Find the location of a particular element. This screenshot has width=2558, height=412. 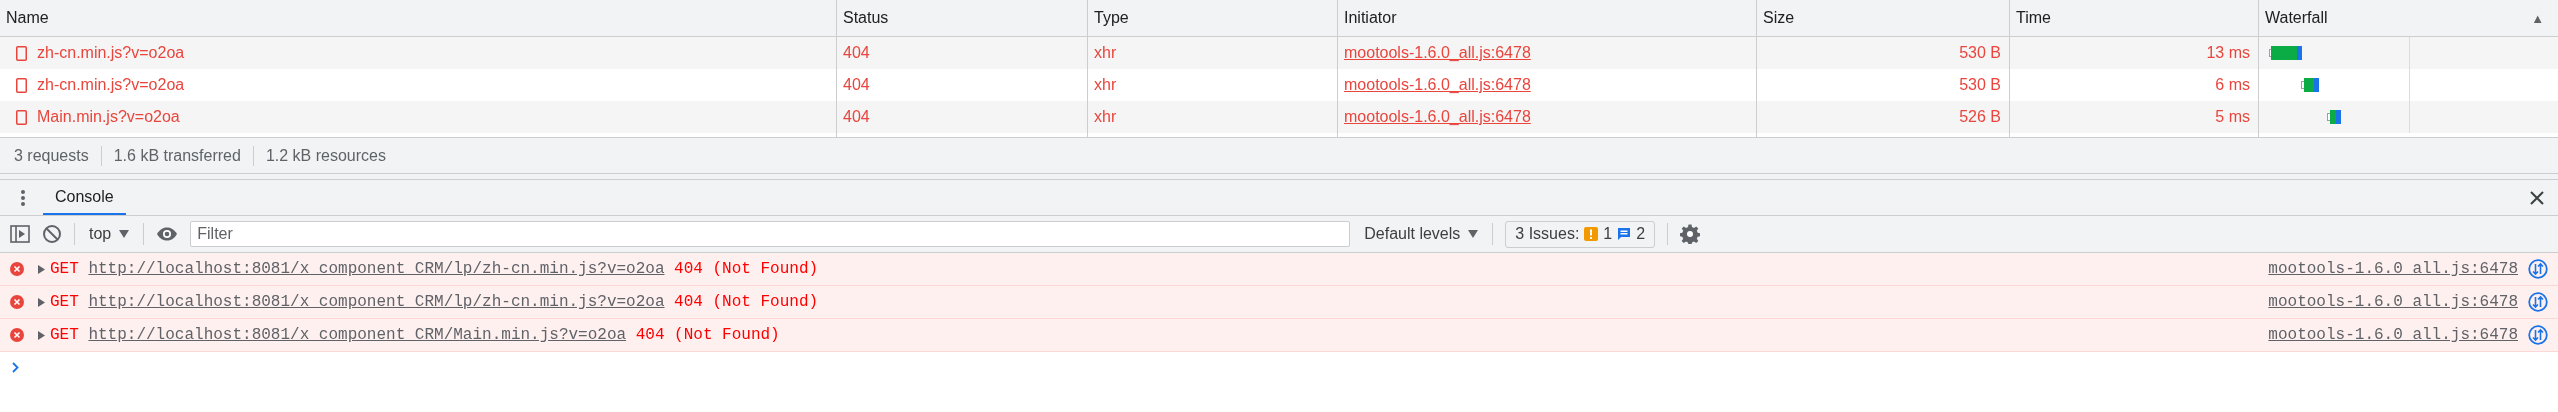

message-text: GET http://localhost:8081/x_component_CRM/Main.min.js?v=o2oa 404 (Not Found) is located at coordinates (415, 335).